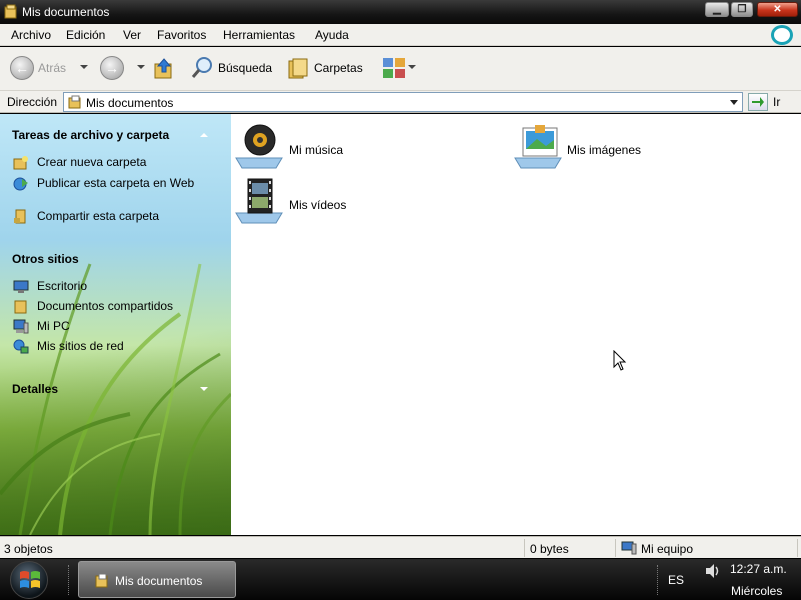 The image size is (801, 600). What do you see at coordinates (20, 184) in the screenshot?
I see `publish-web-icon` at bounding box center [20, 184].